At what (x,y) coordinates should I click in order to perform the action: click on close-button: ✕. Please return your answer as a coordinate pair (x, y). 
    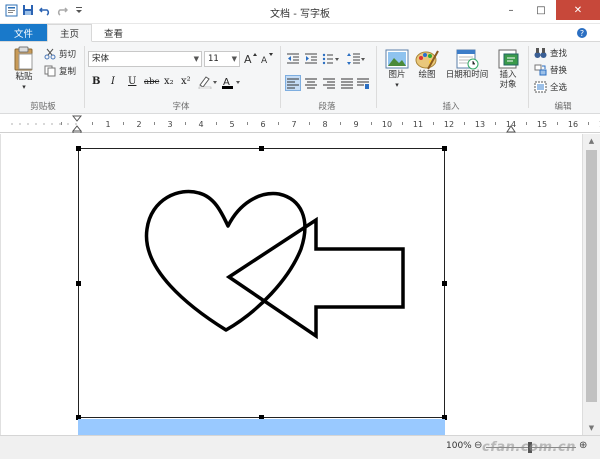
    Looking at the image, I should click on (578, 10).